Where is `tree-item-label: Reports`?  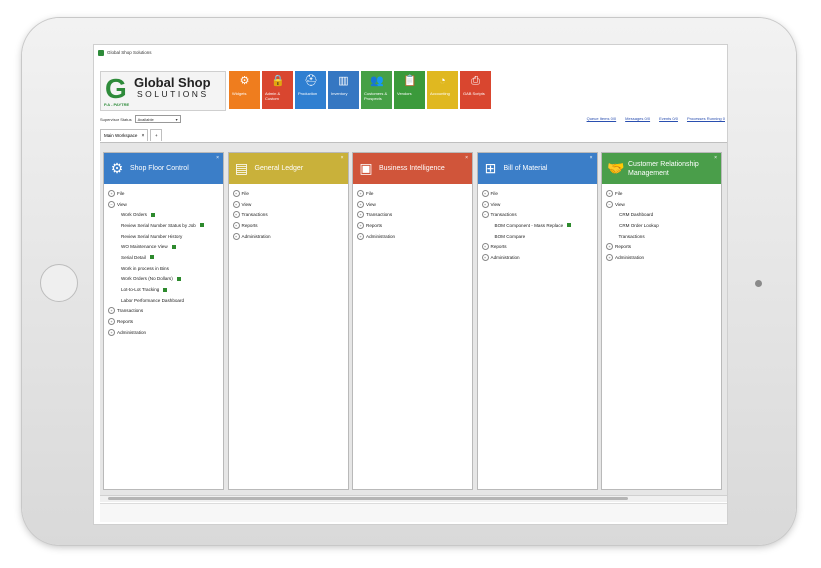 tree-item-label: Reports is located at coordinates (125, 322).